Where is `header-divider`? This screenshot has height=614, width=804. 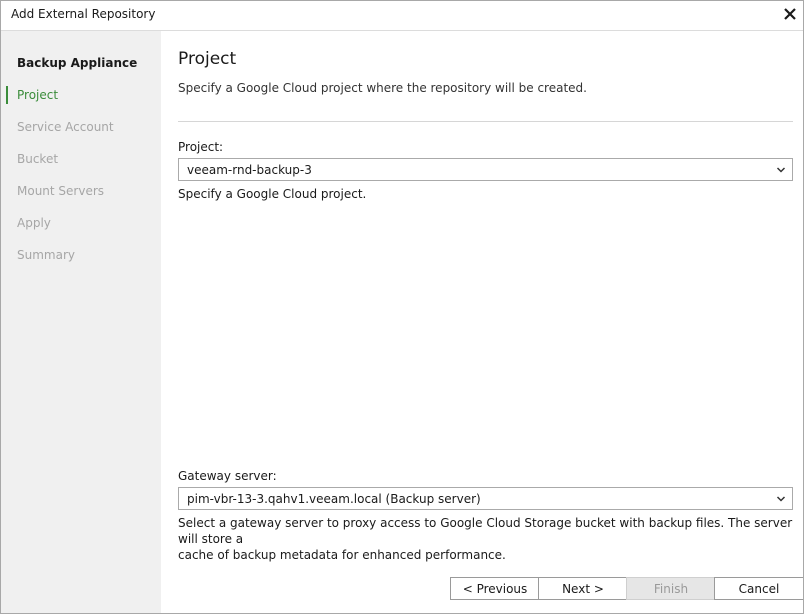
header-divider is located at coordinates (485, 121).